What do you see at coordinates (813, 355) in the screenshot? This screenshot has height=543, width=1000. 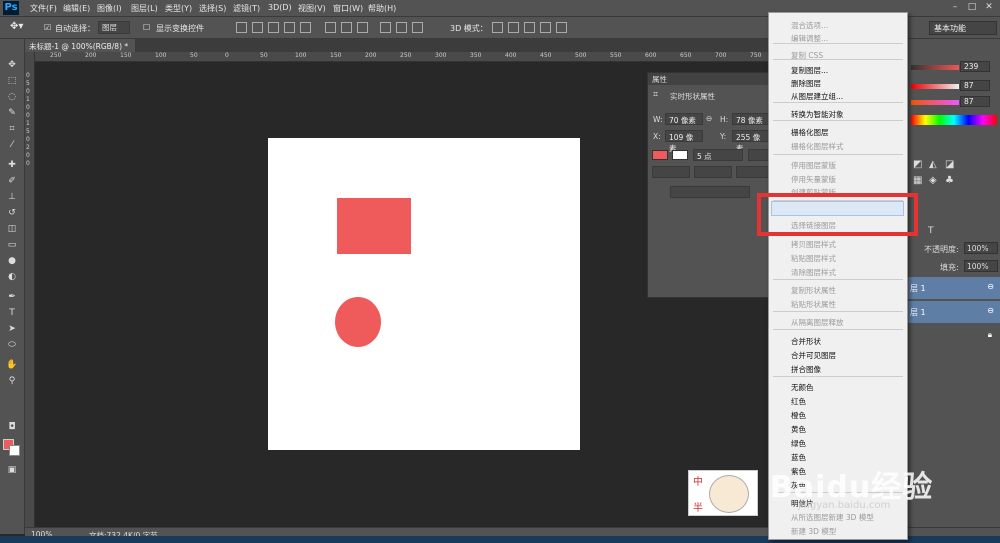 I see `context-menu-item: 合并可见图层` at bounding box center [813, 355].